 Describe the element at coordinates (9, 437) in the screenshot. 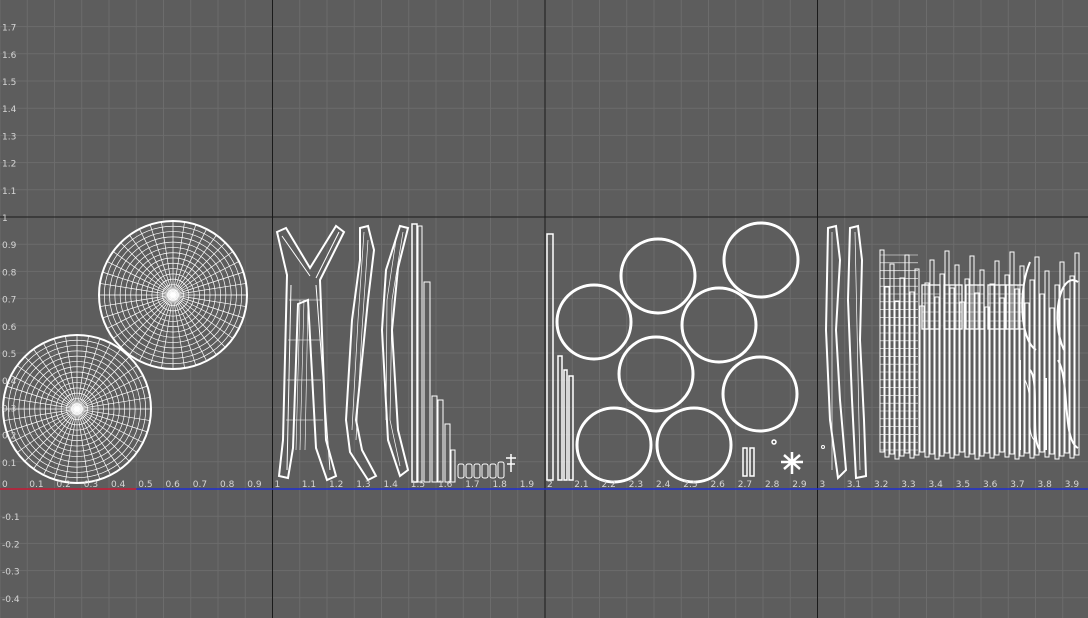

I see `v-tick-label: 0.2` at that location.